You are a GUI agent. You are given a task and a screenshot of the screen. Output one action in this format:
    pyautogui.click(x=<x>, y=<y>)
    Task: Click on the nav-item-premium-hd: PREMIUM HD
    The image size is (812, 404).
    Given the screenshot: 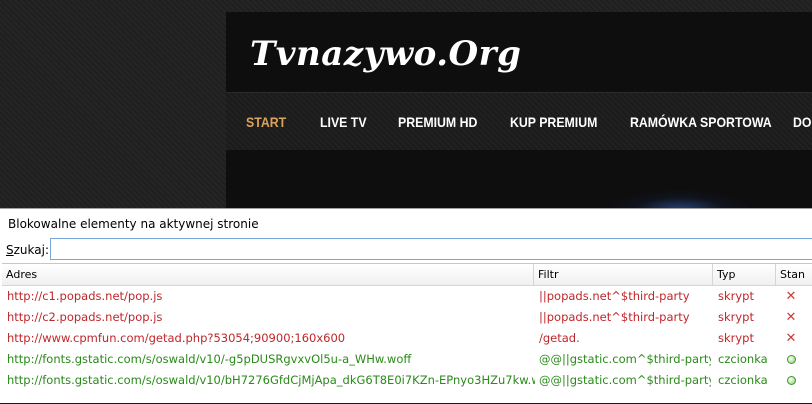 What is the action you would take?
    pyautogui.click(x=437, y=122)
    